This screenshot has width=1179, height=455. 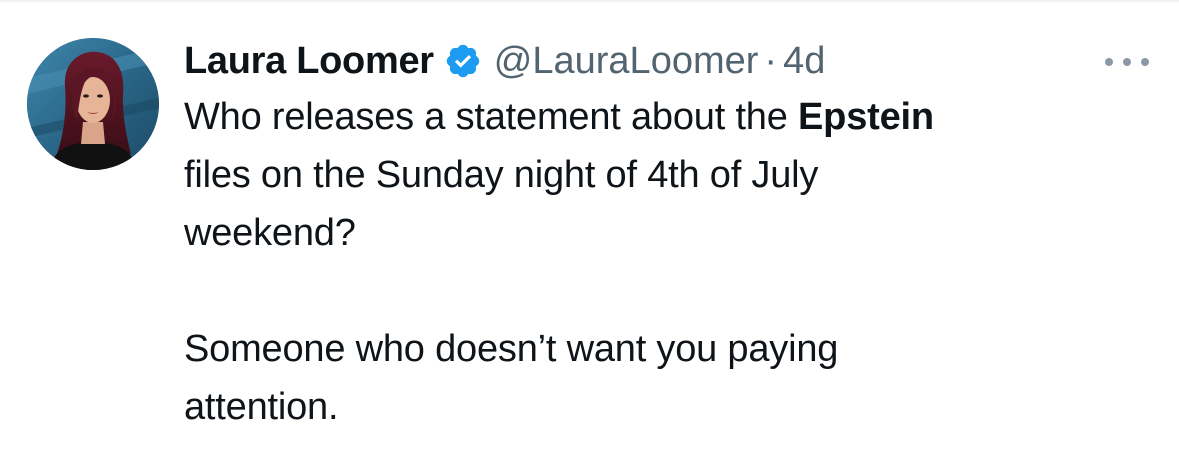 What do you see at coordinates (261, 407) in the screenshot?
I see `tweet-line-5: attention.` at bounding box center [261, 407].